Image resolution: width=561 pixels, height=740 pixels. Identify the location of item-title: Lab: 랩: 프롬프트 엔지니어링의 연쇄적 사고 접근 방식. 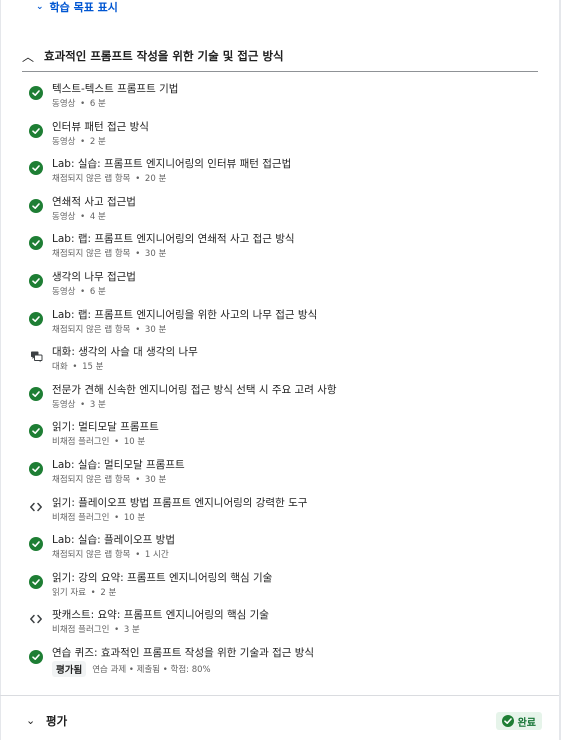
(173, 239).